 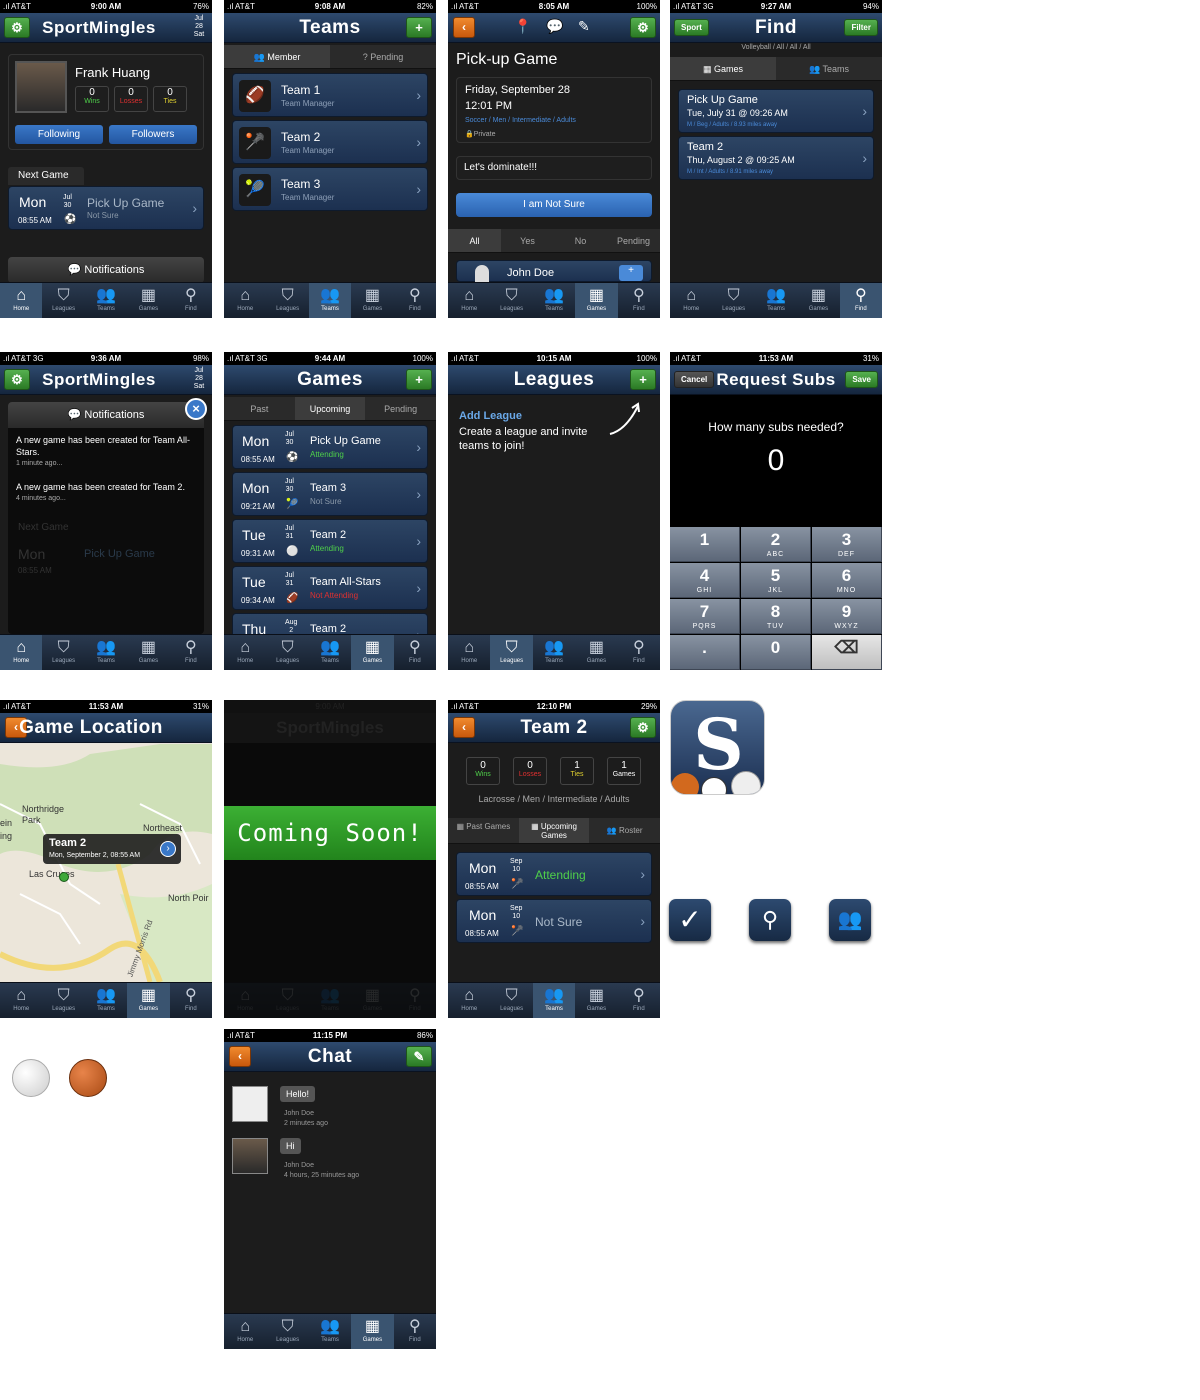 I want to click on add-team-button: +, so click(x=419, y=27).